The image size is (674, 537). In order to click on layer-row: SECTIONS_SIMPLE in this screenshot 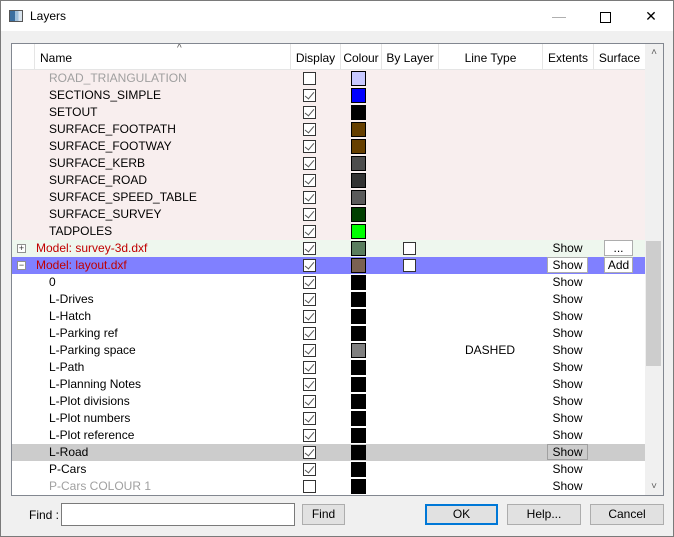, I will do `click(328, 95)`.